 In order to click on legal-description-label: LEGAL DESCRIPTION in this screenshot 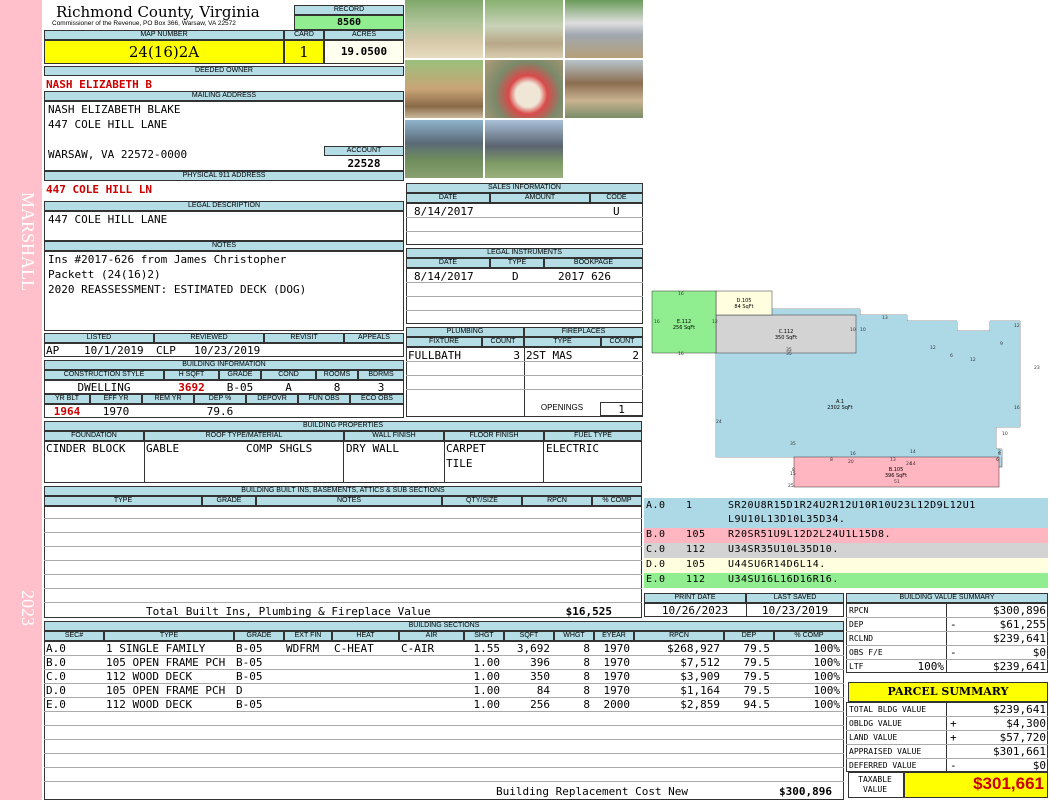, I will do `click(224, 206)`.